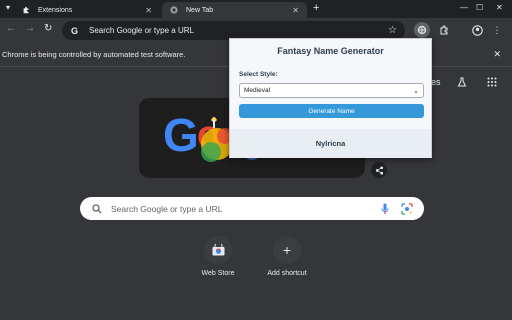 The height and width of the screenshot is (320, 512). What do you see at coordinates (422, 30) in the screenshot?
I see `fantasy-extension-icon` at bounding box center [422, 30].